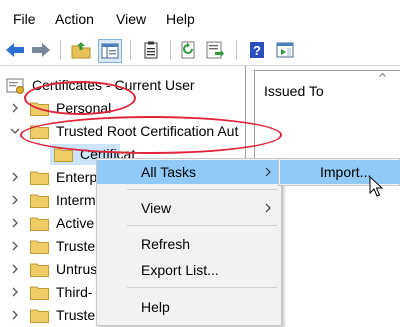 This screenshot has width=400, height=327. I want to click on menu-bar: File Action View Help, so click(200, 20).